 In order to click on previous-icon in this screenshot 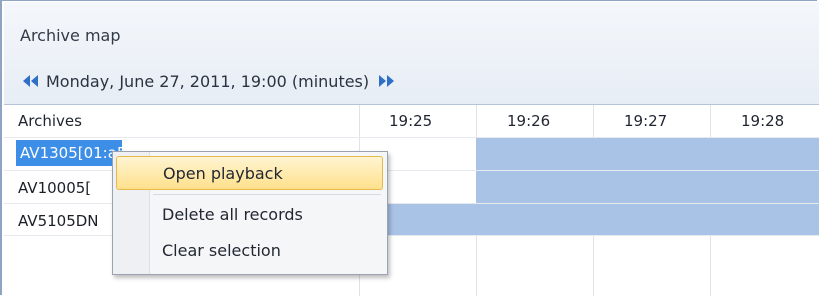, I will do `click(31, 81)`.